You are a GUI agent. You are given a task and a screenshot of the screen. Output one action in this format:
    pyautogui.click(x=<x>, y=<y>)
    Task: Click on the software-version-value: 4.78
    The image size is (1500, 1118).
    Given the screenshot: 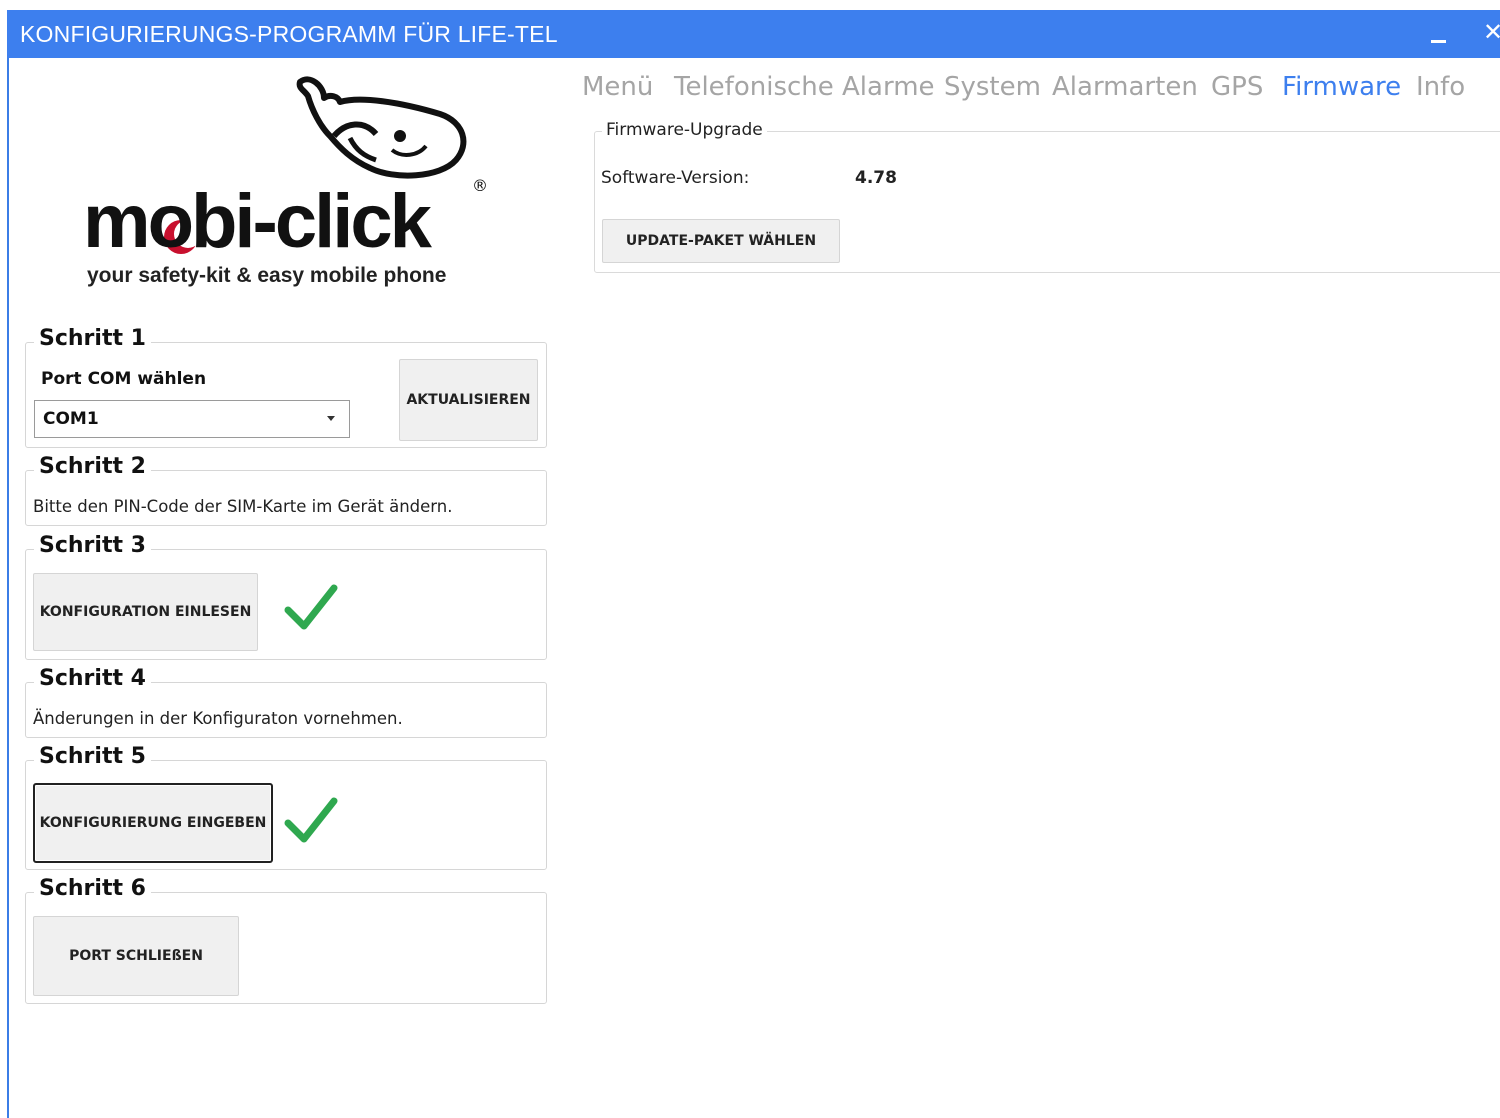 What is the action you would take?
    pyautogui.click(x=876, y=178)
    